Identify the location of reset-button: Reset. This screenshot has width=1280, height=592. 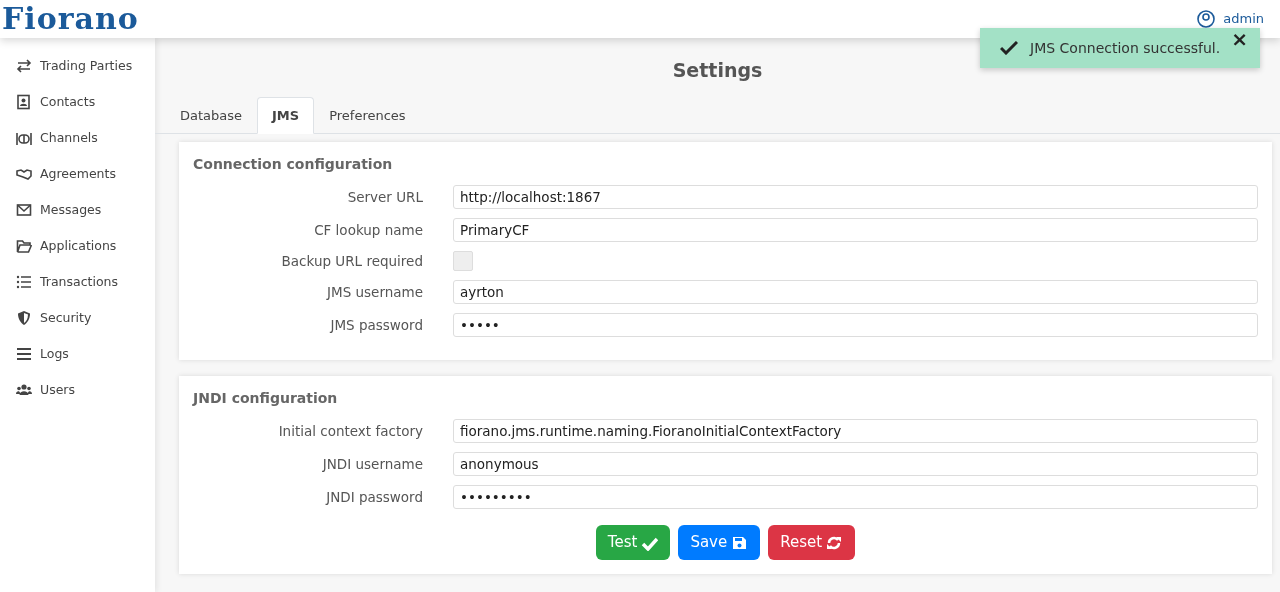
(812, 542).